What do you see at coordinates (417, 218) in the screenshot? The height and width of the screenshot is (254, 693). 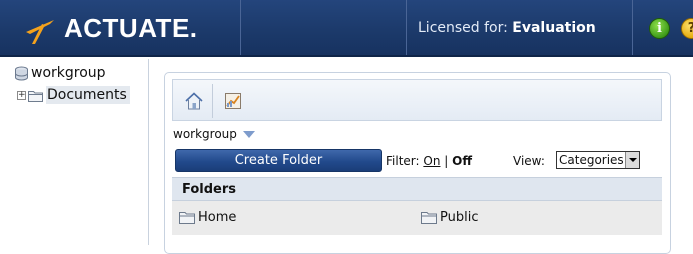 I see `folders-list: Home Public` at bounding box center [417, 218].